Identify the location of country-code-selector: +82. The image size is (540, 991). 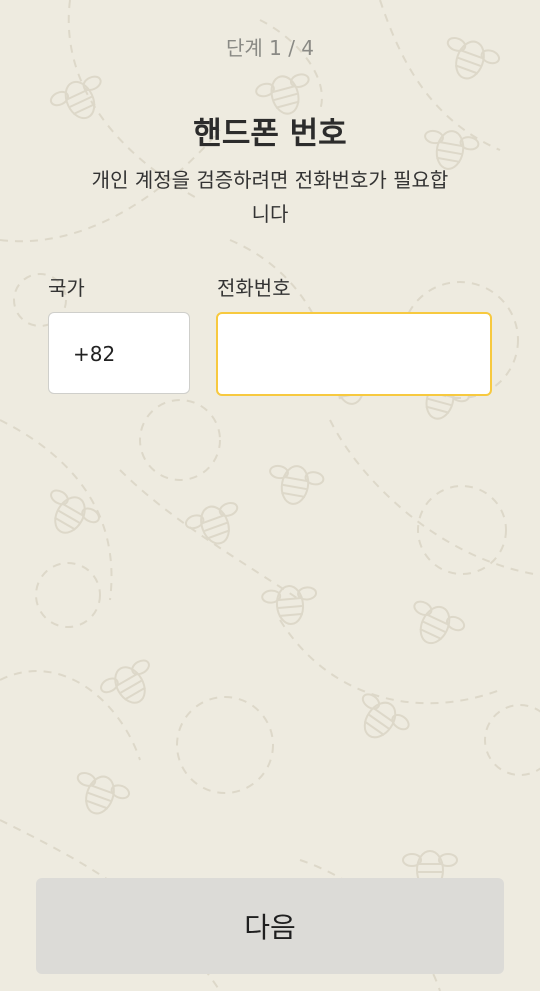
(119, 353).